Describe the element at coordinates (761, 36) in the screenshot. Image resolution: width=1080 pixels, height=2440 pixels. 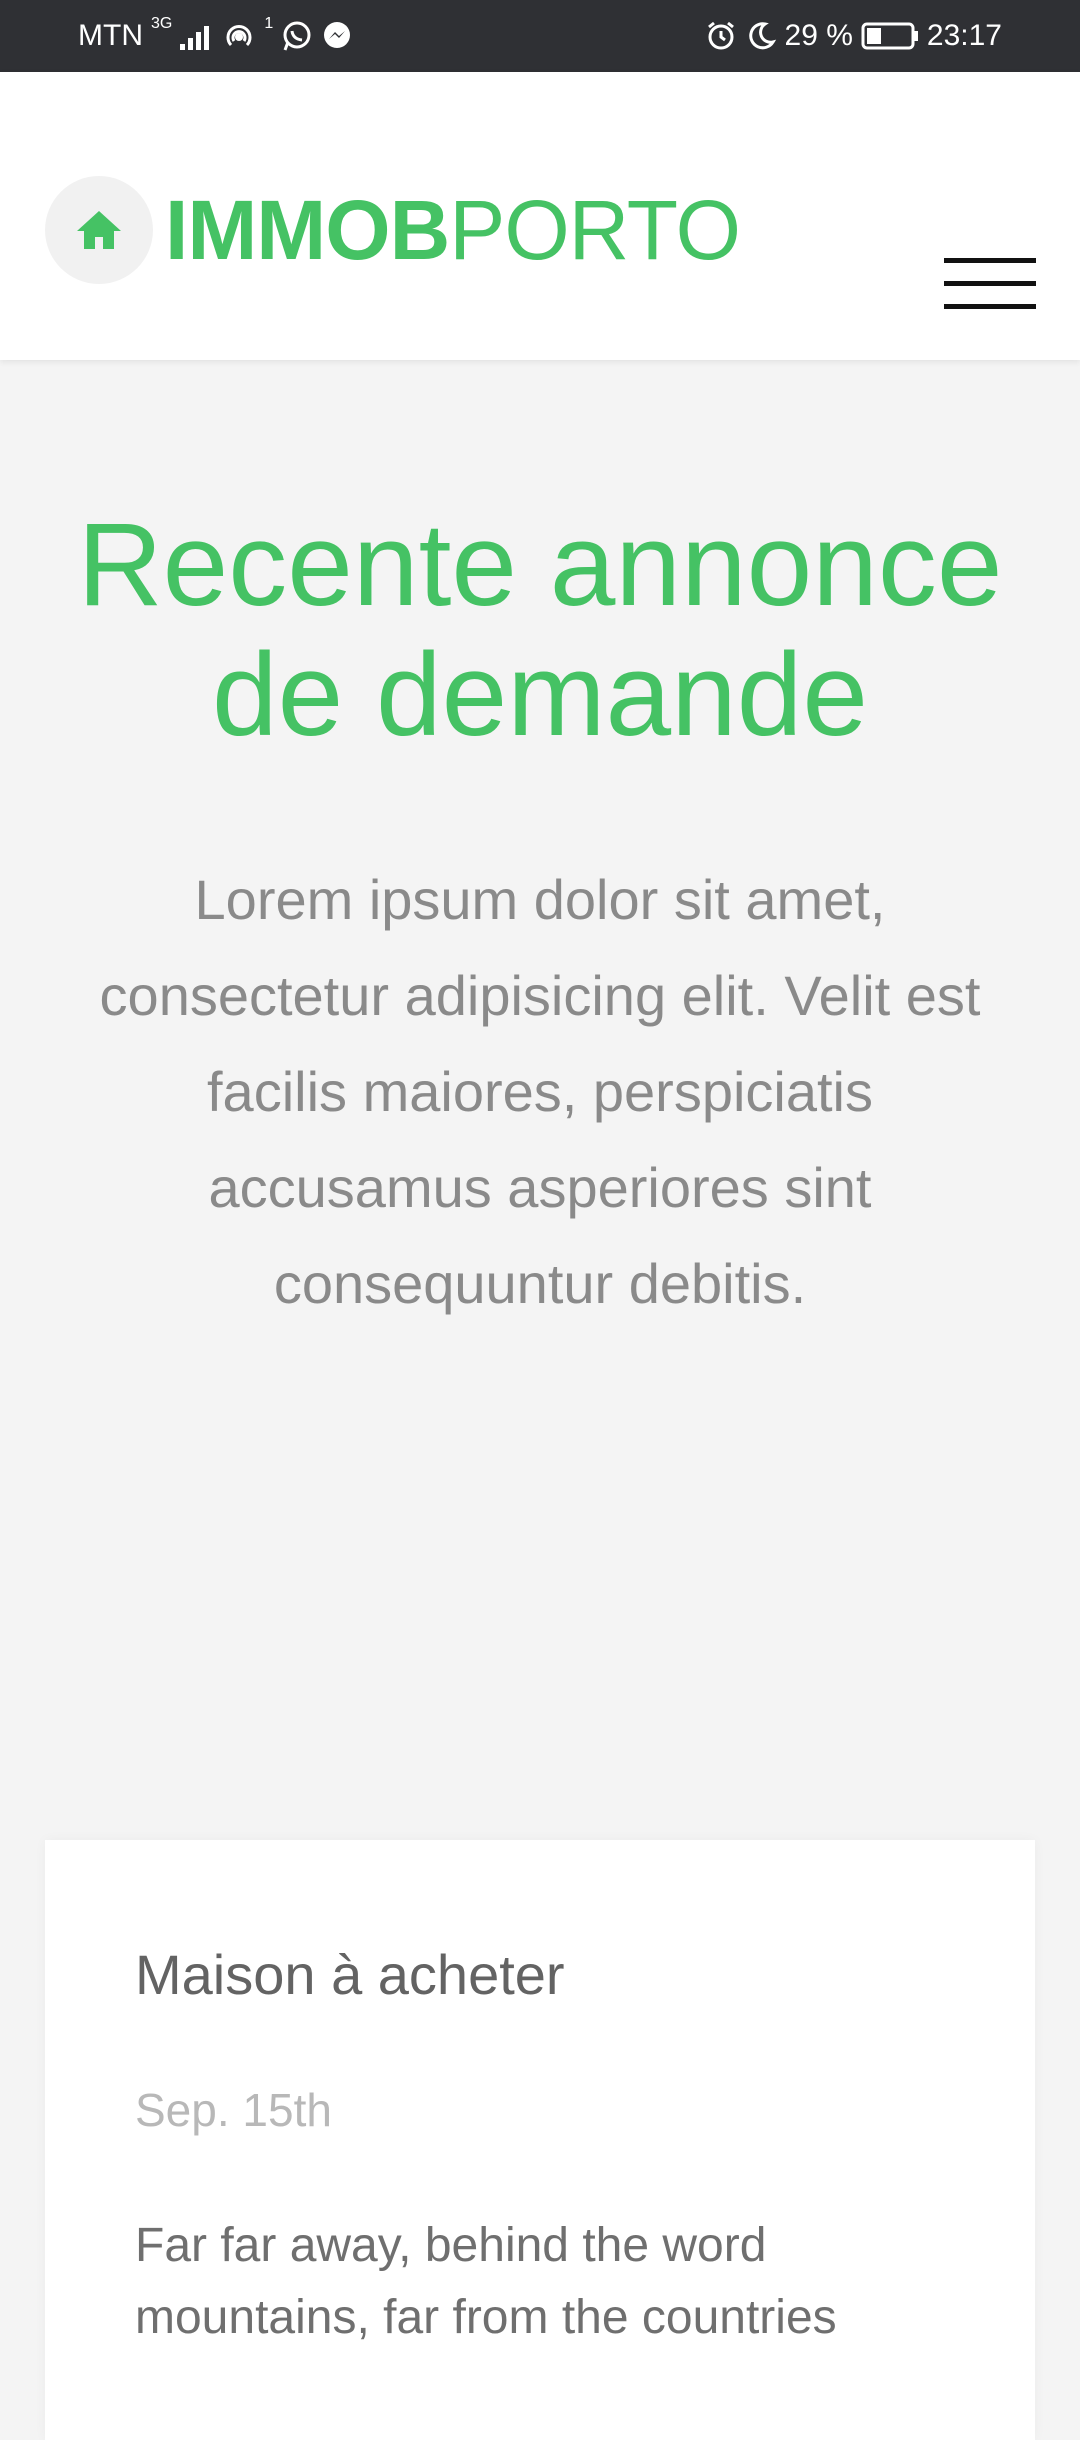
I see `moon-icon` at that location.